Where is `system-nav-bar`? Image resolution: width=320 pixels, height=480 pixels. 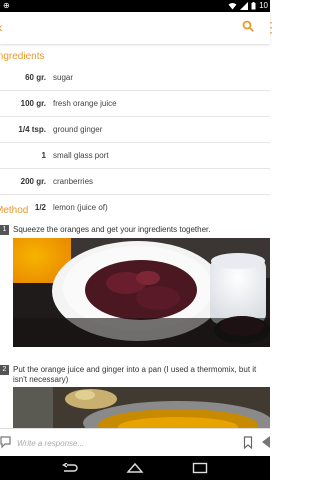 system-nav-bar is located at coordinates (135, 468).